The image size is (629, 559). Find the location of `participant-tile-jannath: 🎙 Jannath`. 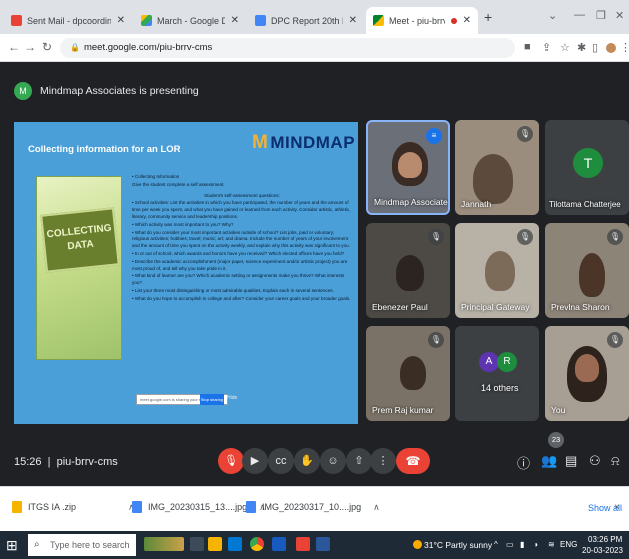

participant-tile-jannath: 🎙 Jannath is located at coordinates (497, 167).